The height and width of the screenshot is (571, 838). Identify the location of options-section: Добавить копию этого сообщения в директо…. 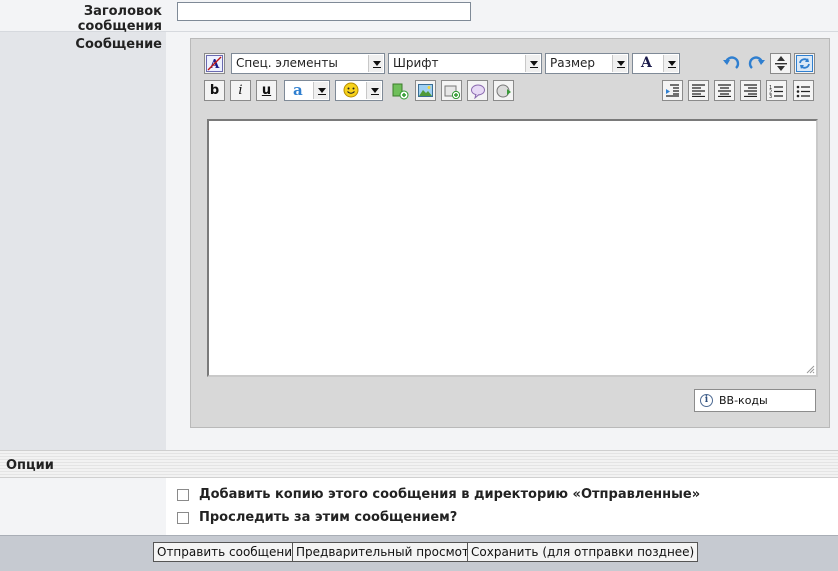
(419, 506).